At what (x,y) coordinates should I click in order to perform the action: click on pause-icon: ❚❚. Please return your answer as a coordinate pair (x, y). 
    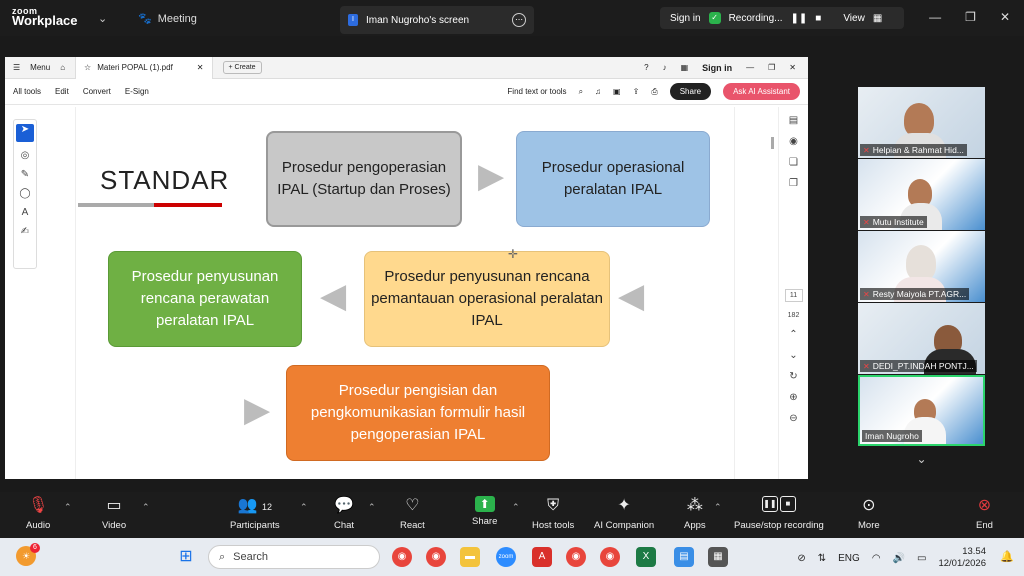
    Looking at the image, I should click on (799, 18).